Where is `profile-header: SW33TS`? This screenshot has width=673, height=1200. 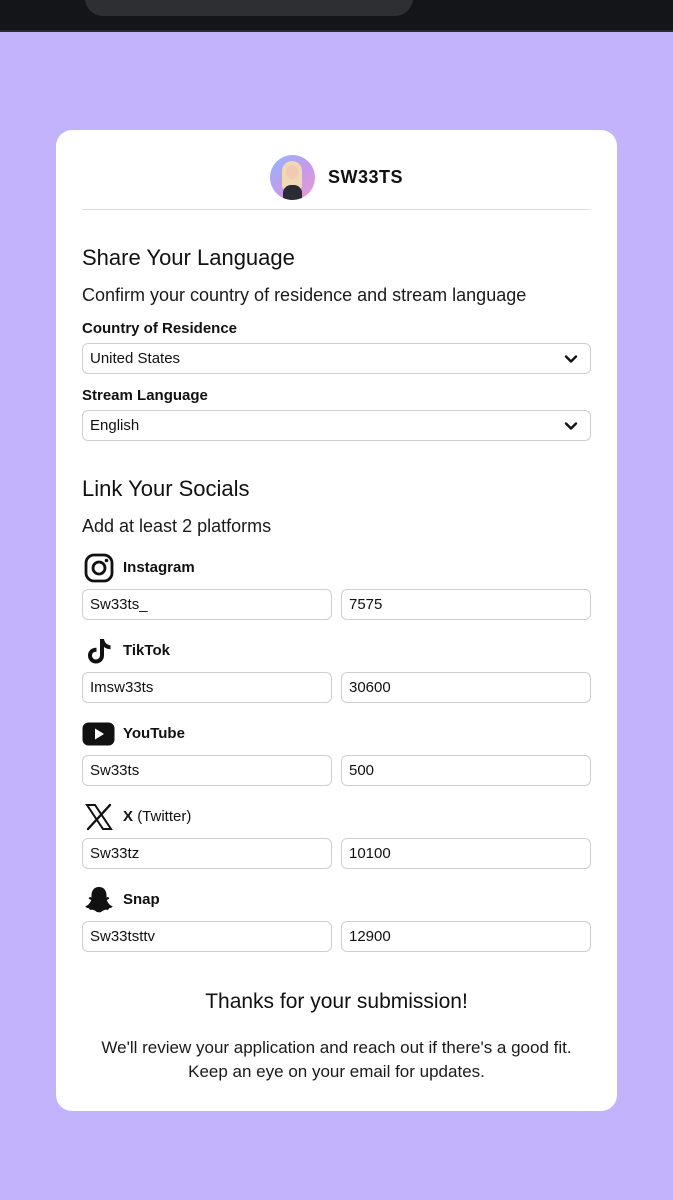 profile-header: SW33TS is located at coordinates (336, 182).